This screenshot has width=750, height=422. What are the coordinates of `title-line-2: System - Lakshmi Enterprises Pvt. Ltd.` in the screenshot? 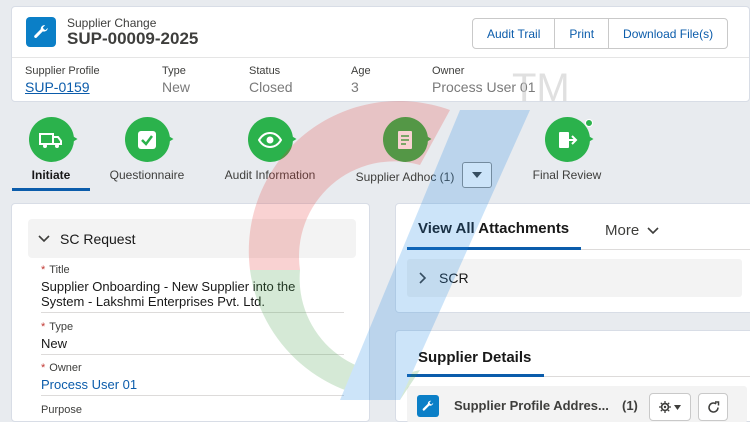 It's located at (153, 301).